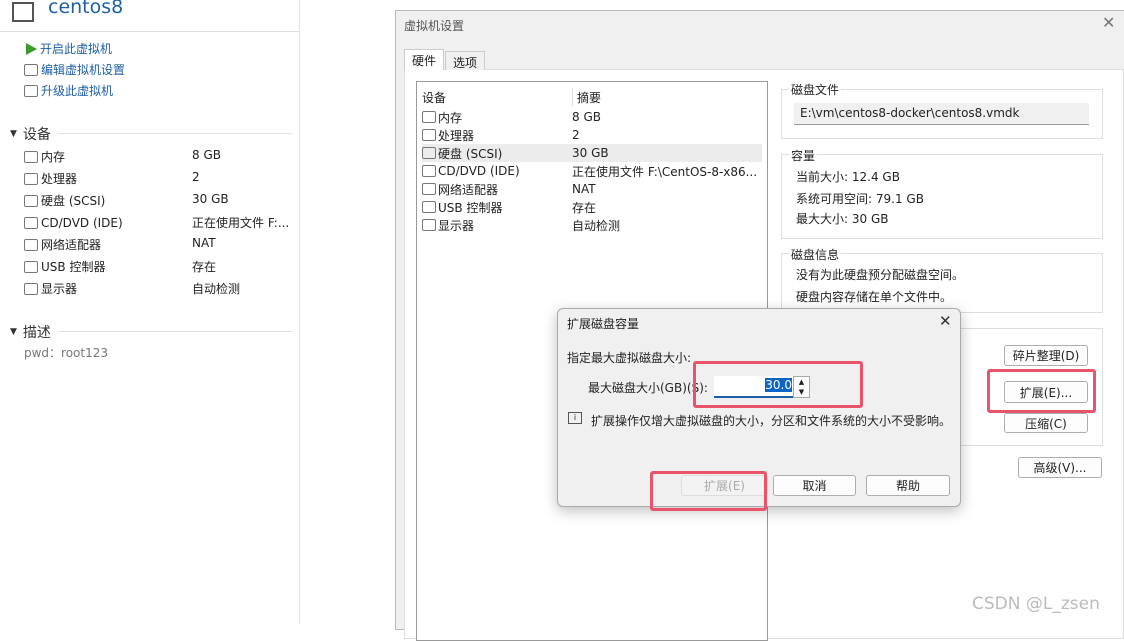 The height and width of the screenshot is (641, 1124). I want to click on description-section: ▼ 描述, so click(30, 332).